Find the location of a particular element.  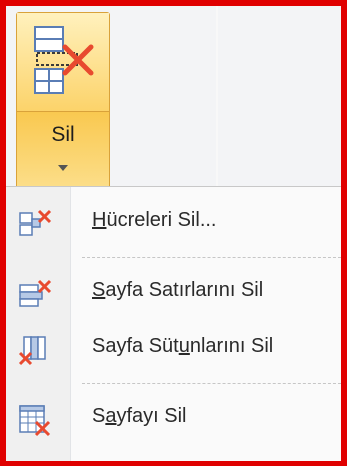

delete-button-top is located at coordinates (63, 62).